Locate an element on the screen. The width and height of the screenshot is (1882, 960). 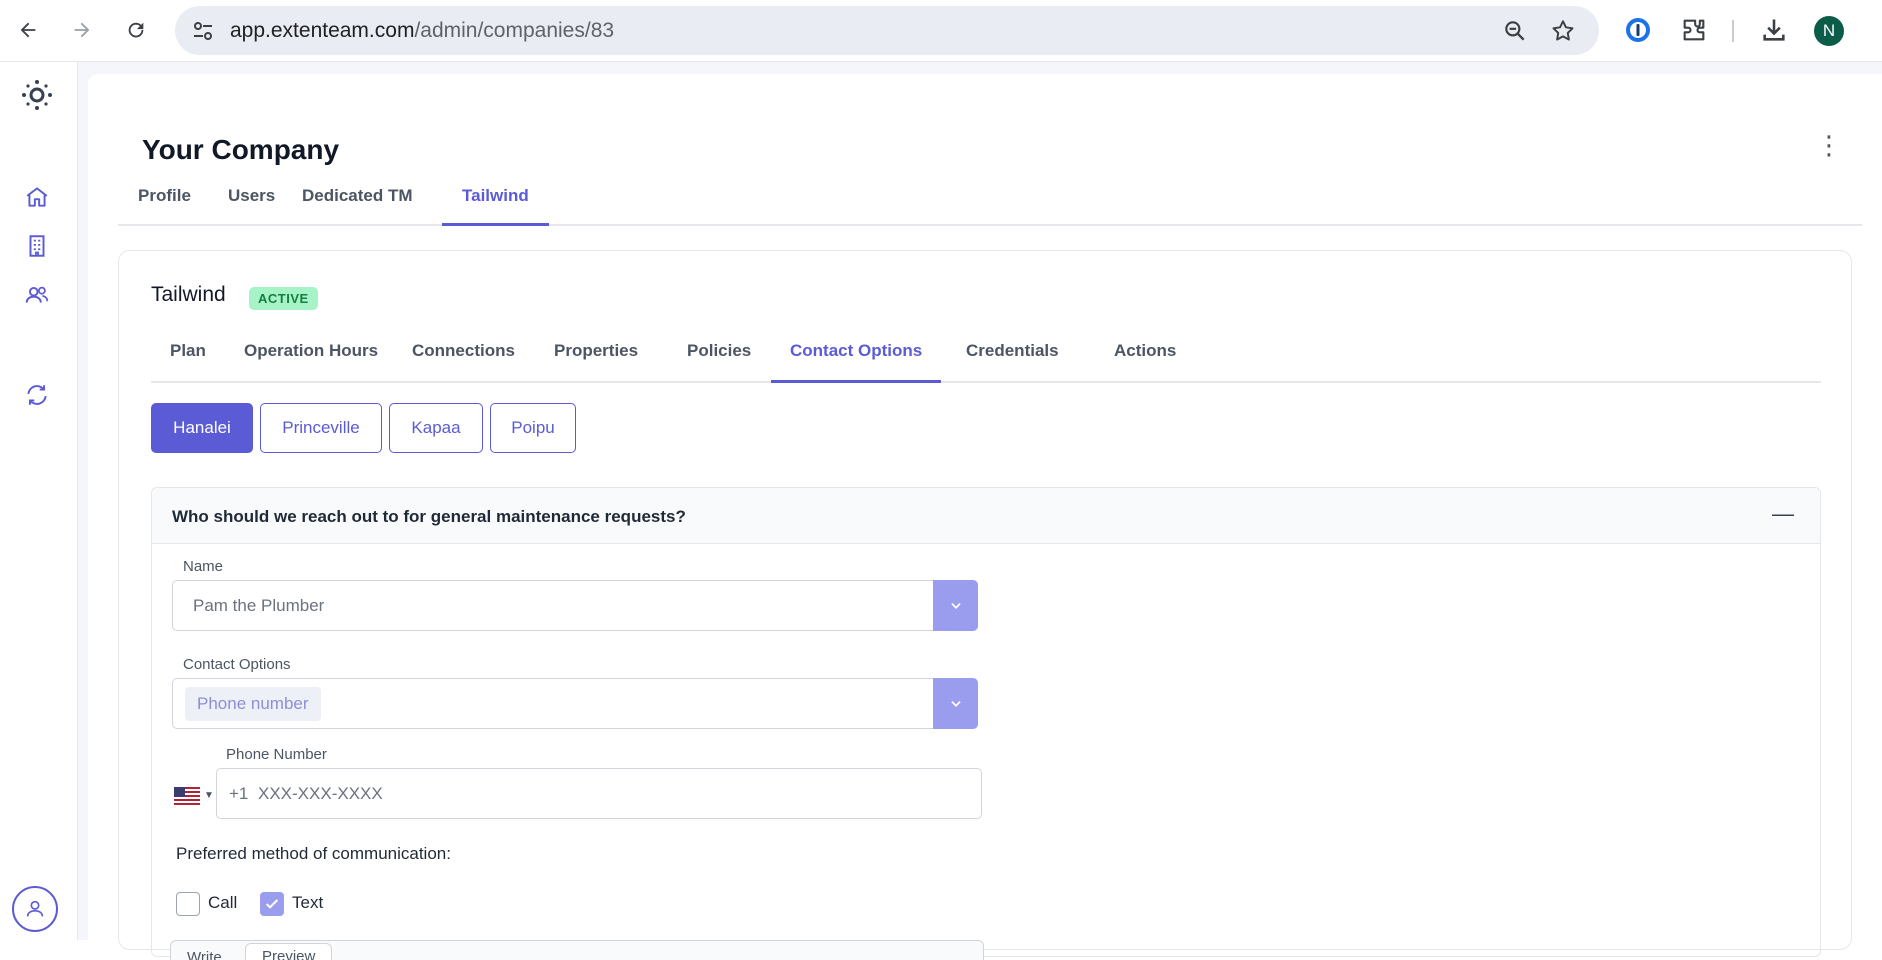
contact-options-select: Phone number is located at coordinates (575, 703).